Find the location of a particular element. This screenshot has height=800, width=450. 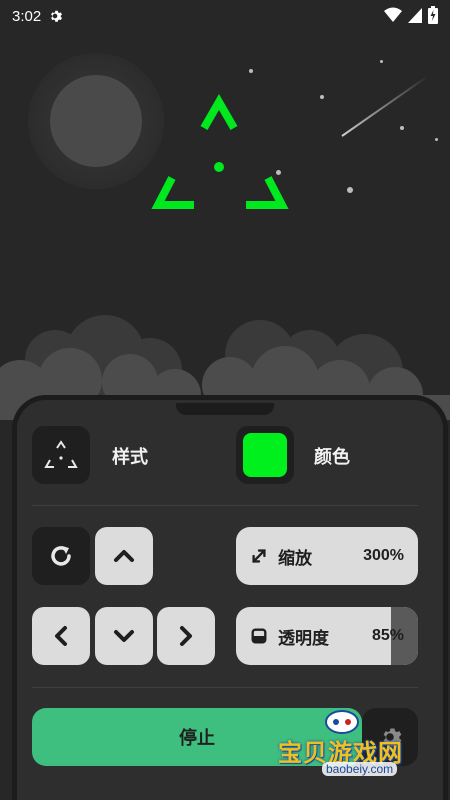

move-left-button is located at coordinates (61, 636).